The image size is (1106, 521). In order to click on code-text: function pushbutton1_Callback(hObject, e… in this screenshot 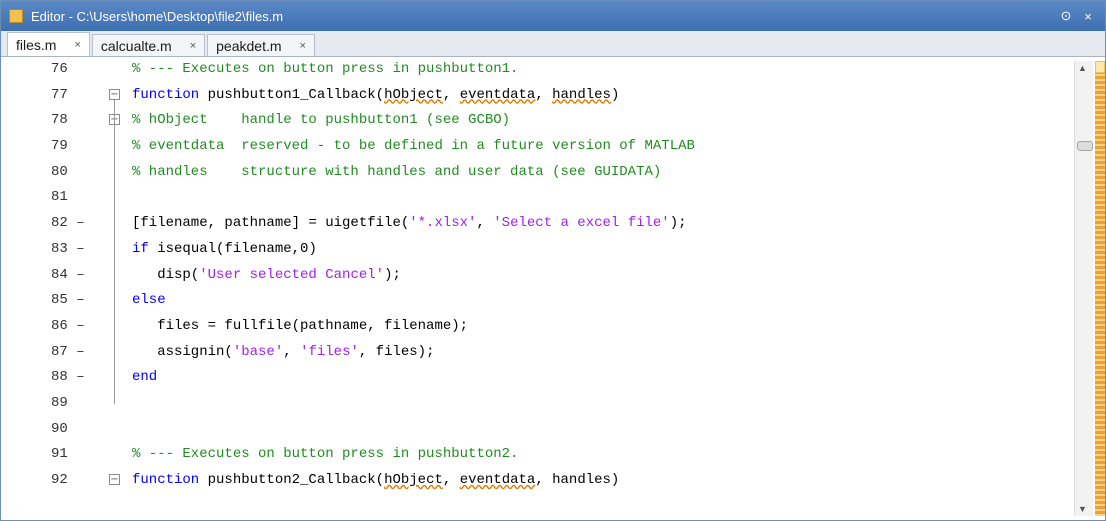, I will do `click(375, 96)`.